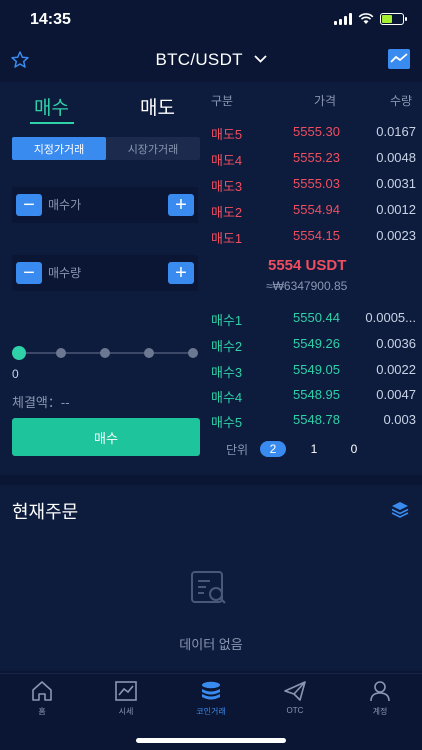 This screenshot has height=750, width=422. Describe the element at coordinates (227, 397) in the screenshot. I see `bid-label: 매수4` at that location.